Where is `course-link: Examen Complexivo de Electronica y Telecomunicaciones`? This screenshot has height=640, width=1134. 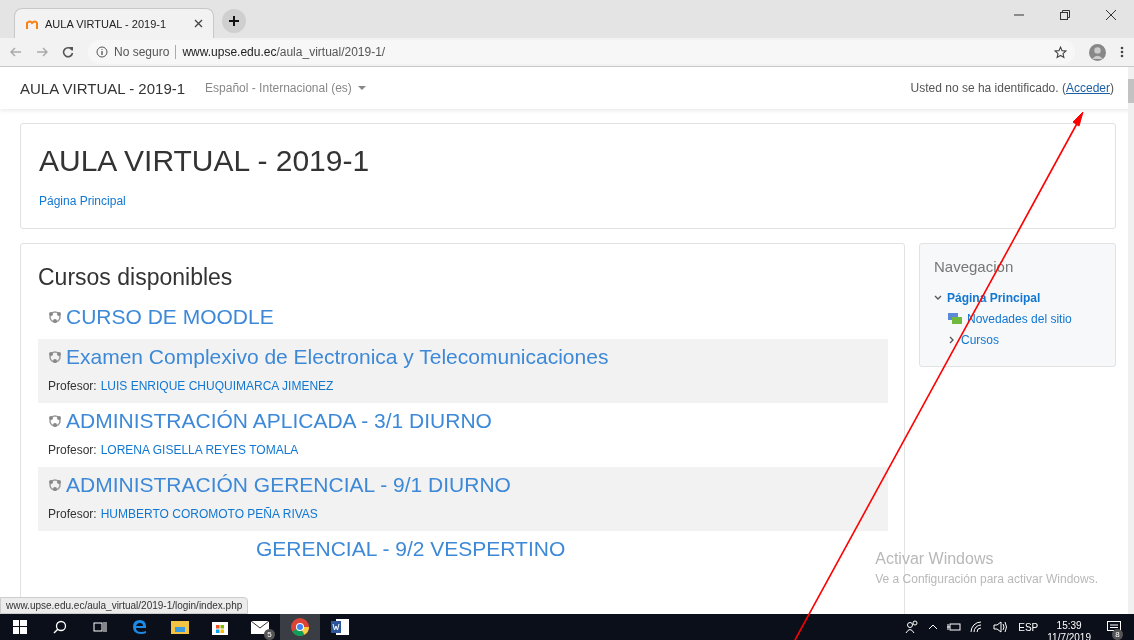
course-link: Examen Complexivo de Electronica y Telecomunicaciones is located at coordinates (337, 357).